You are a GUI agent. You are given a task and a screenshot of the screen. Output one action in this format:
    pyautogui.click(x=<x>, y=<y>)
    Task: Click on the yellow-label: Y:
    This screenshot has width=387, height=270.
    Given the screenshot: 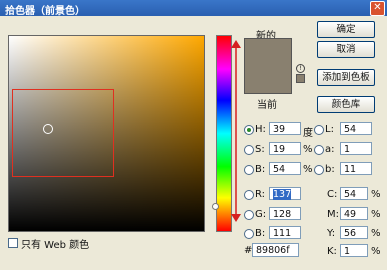 What is the action you would take?
    pyautogui.click(x=331, y=233)
    